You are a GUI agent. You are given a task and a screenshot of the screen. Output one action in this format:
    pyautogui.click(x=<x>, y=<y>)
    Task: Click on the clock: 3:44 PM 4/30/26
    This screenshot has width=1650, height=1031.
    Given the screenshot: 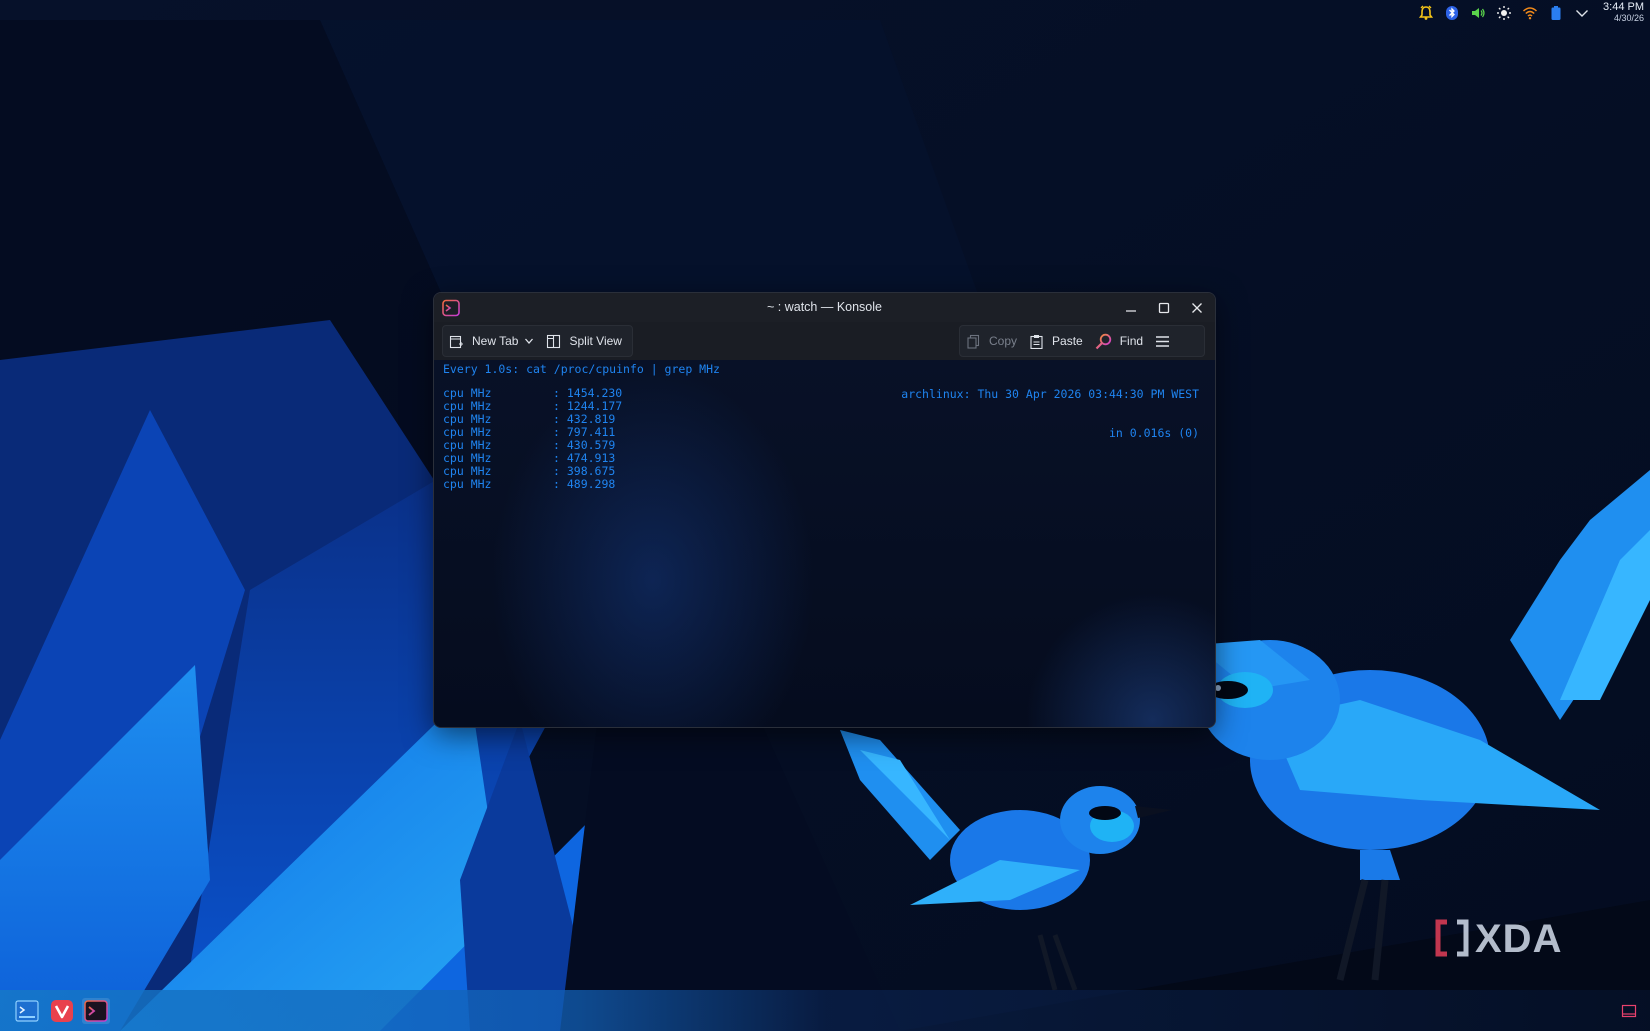 What is the action you would take?
    pyautogui.click(x=1623, y=13)
    